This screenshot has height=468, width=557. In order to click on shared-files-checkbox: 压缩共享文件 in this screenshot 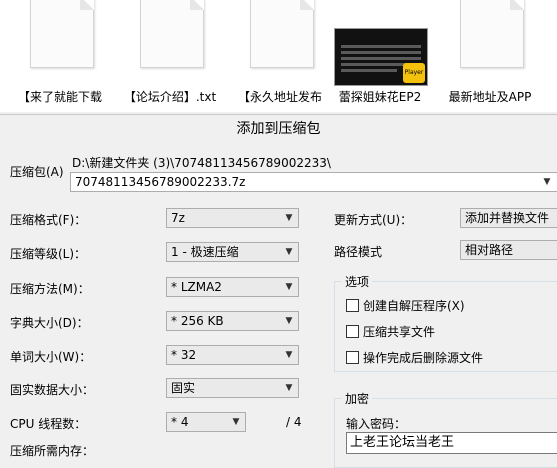, I will do `click(390, 331)`.